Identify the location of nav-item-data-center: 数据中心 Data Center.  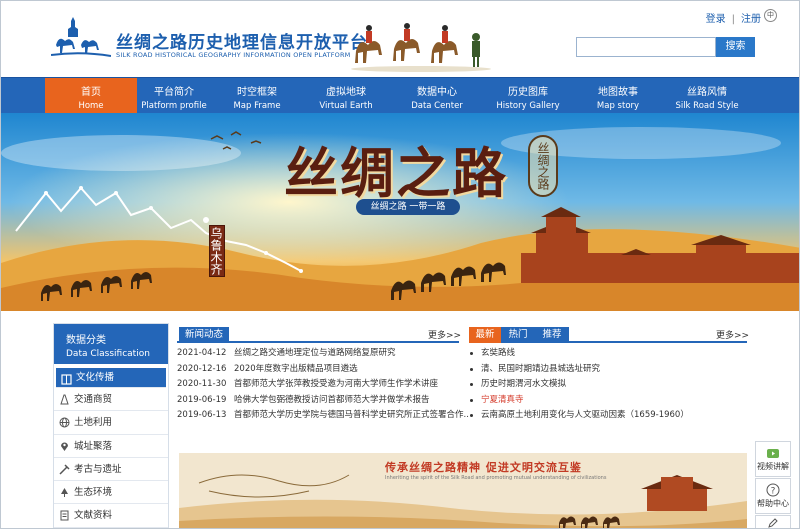
(437, 96).